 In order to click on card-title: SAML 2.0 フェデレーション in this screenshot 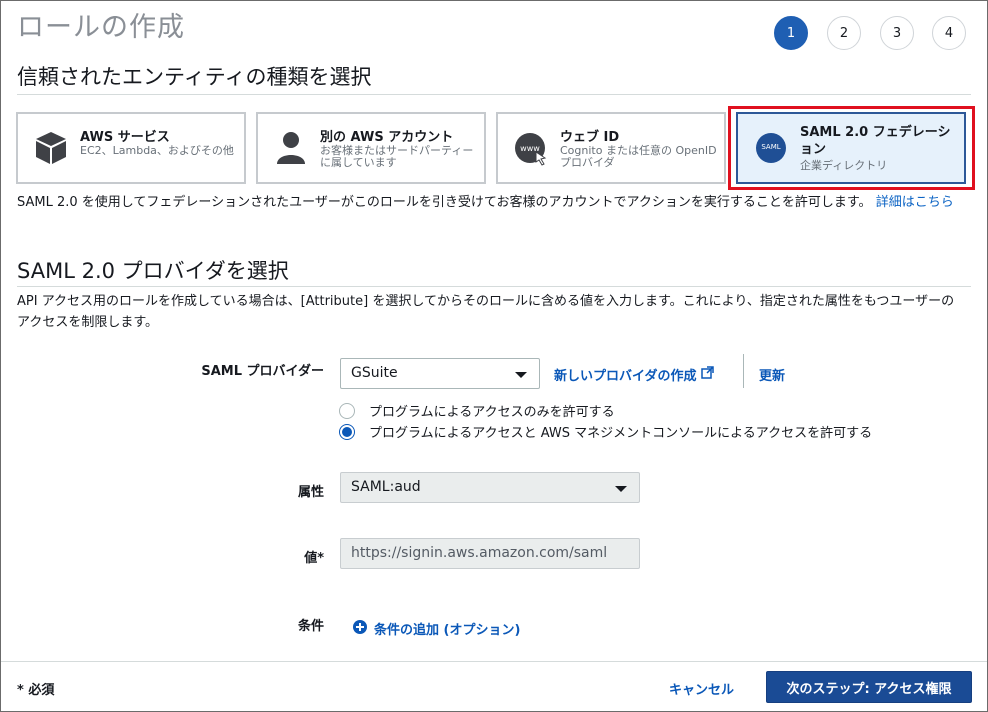, I will do `click(875, 141)`.